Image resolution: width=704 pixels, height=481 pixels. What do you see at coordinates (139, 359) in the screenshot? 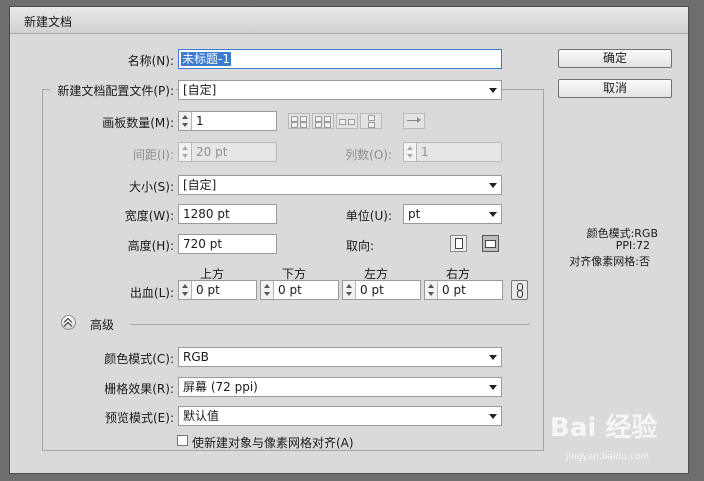
I see `color-mode-label: 颜色模式(C):` at bounding box center [139, 359].